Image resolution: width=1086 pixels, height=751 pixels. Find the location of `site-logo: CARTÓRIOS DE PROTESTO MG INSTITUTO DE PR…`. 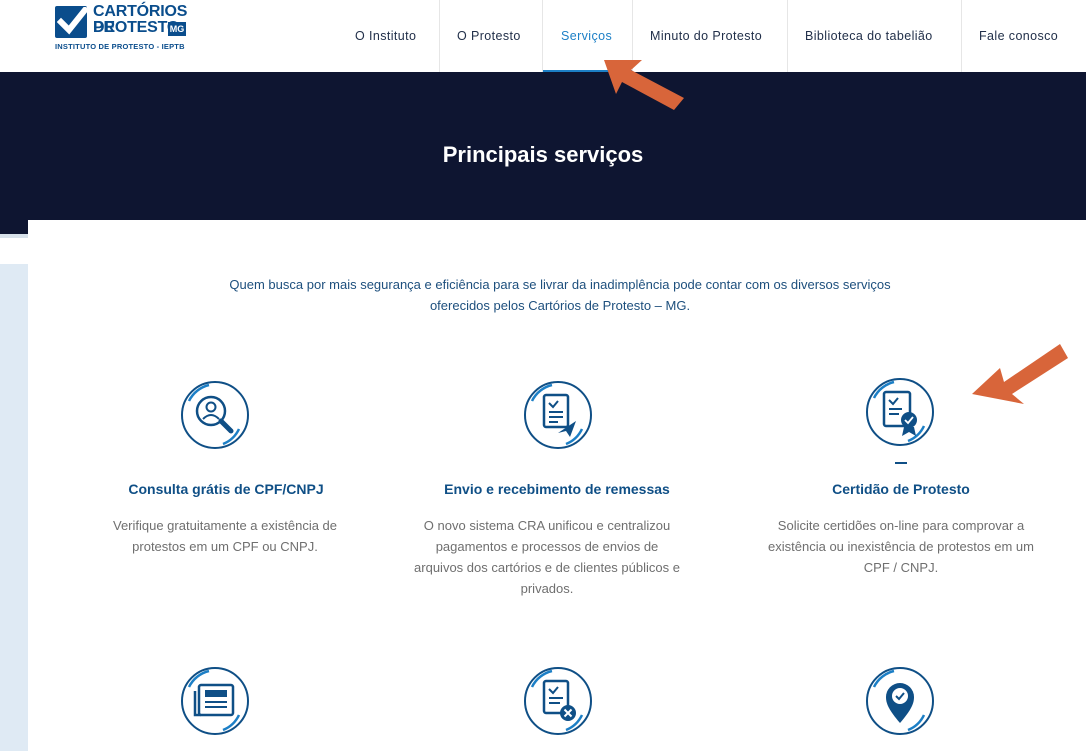

site-logo: CARTÓRIOS DE PROTESTO MG INSTITUTO DE PR… is located at coordinates (130, 34).